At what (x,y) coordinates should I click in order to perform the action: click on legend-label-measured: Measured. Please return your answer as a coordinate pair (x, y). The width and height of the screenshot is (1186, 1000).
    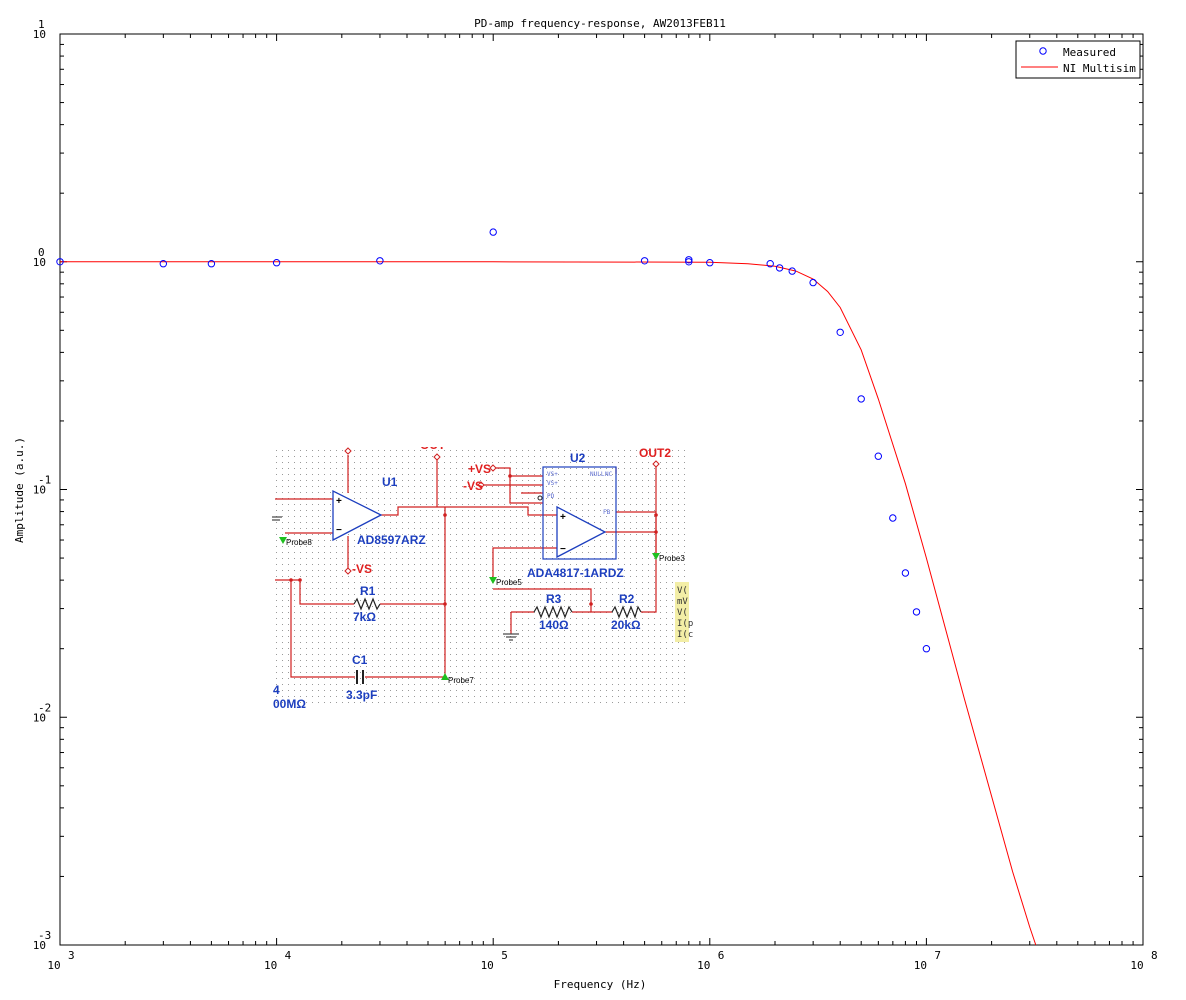
    Looking at the image, I should click on (1089, 52).